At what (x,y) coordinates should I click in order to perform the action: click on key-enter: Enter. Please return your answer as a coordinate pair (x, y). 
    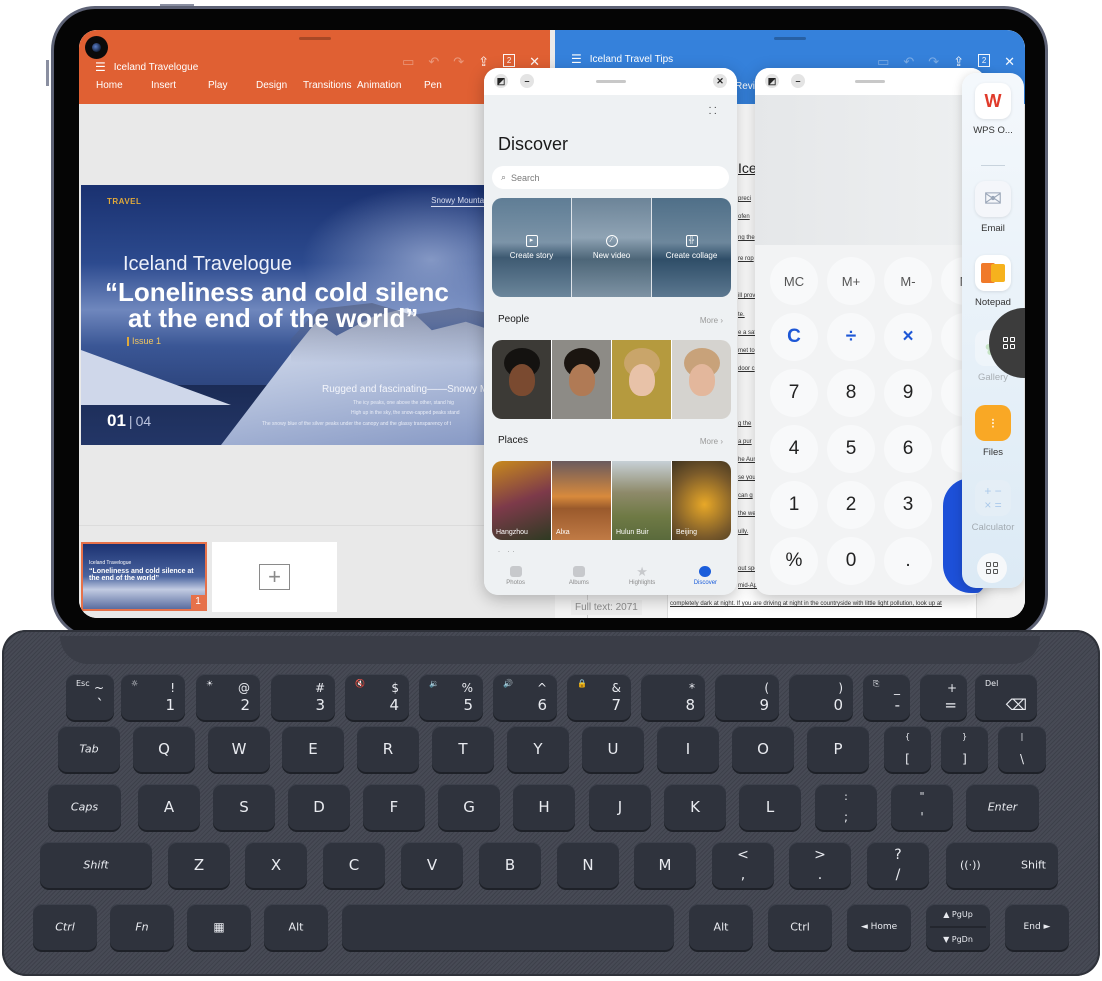
    Looking at the image, I should click on (1002, 807).